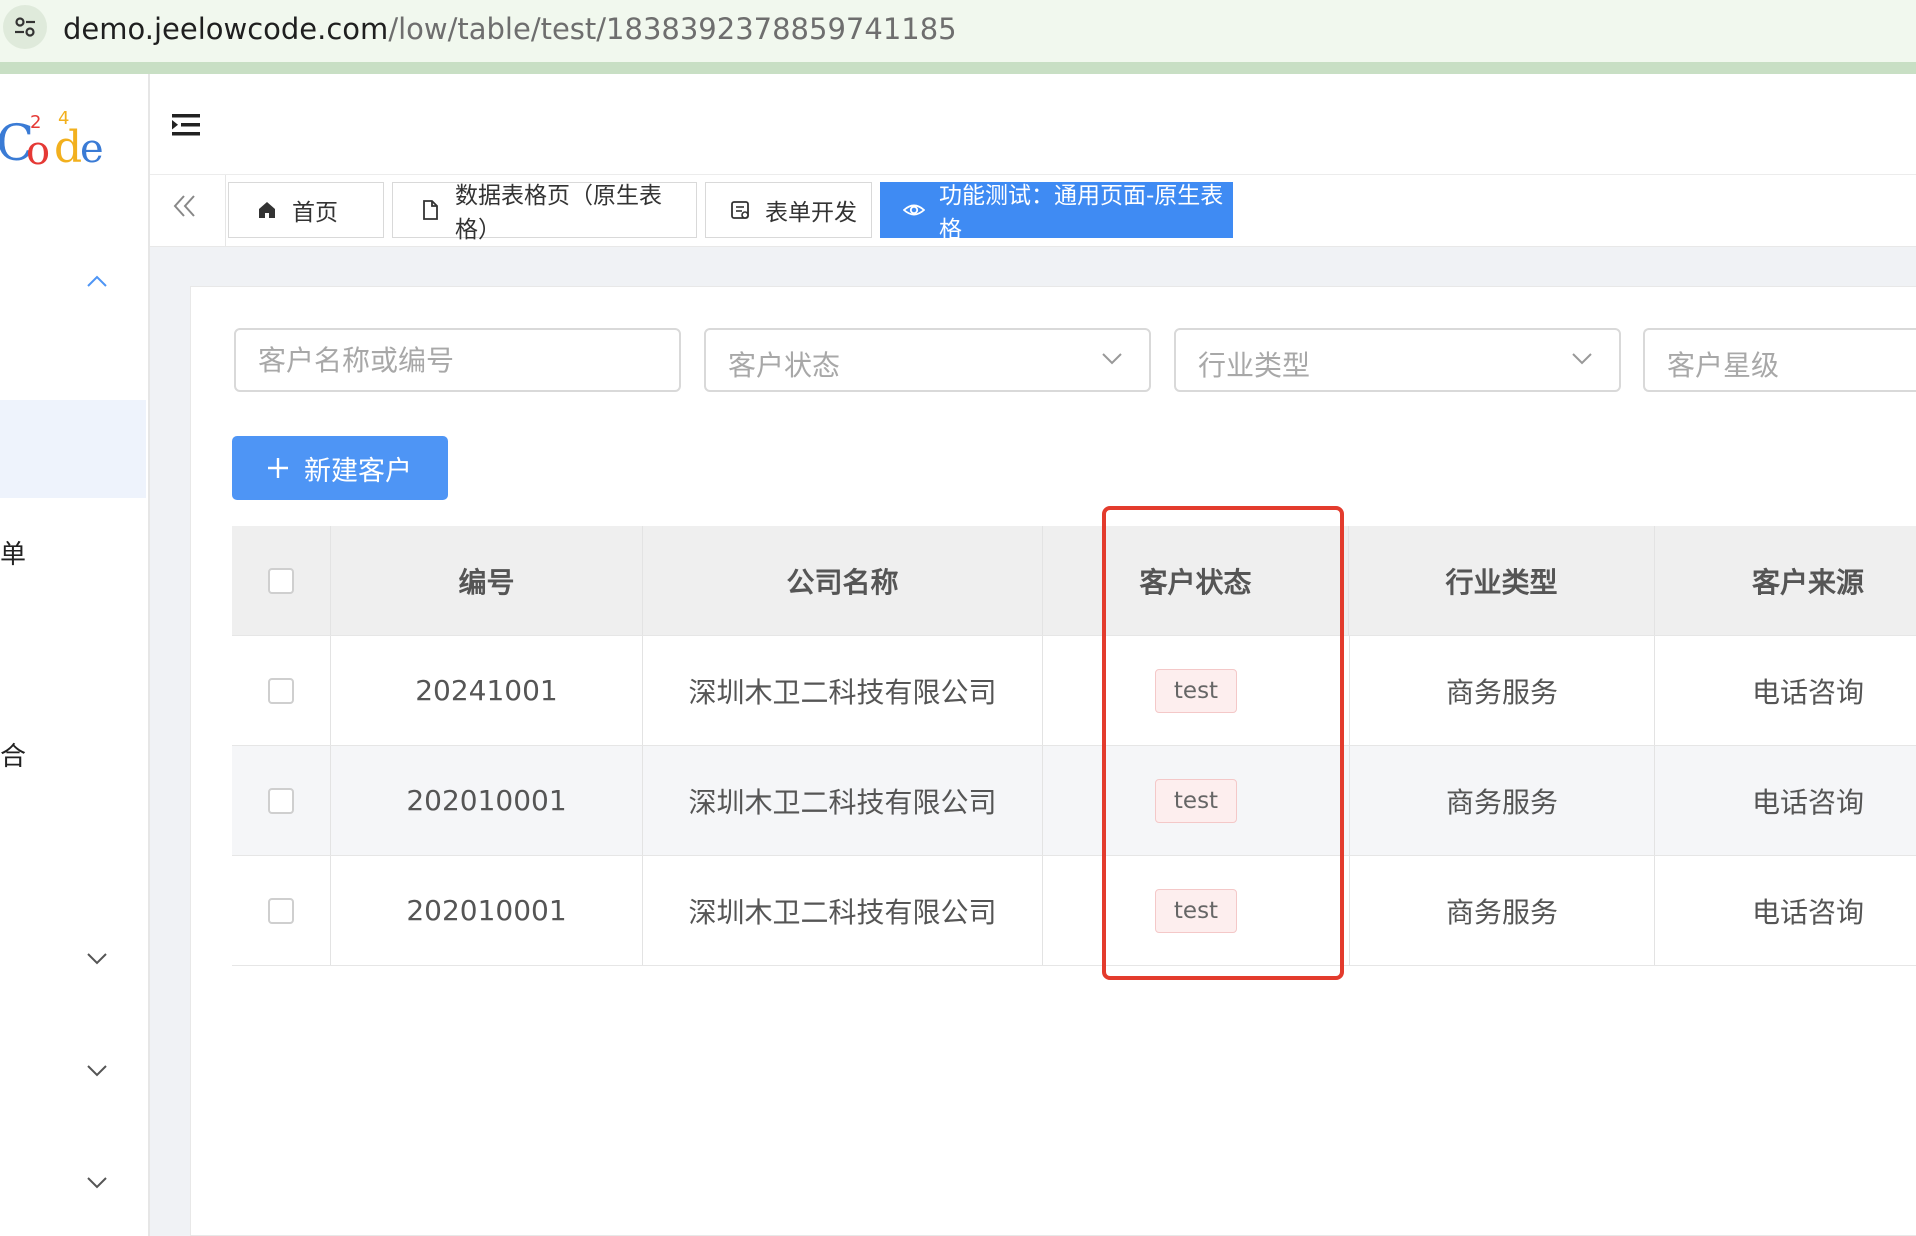 This screenshot has width=1916, height=1236. Describe the element at coordinates (63, 118) in the screenshot. I see `svg-text: 4` at that location.